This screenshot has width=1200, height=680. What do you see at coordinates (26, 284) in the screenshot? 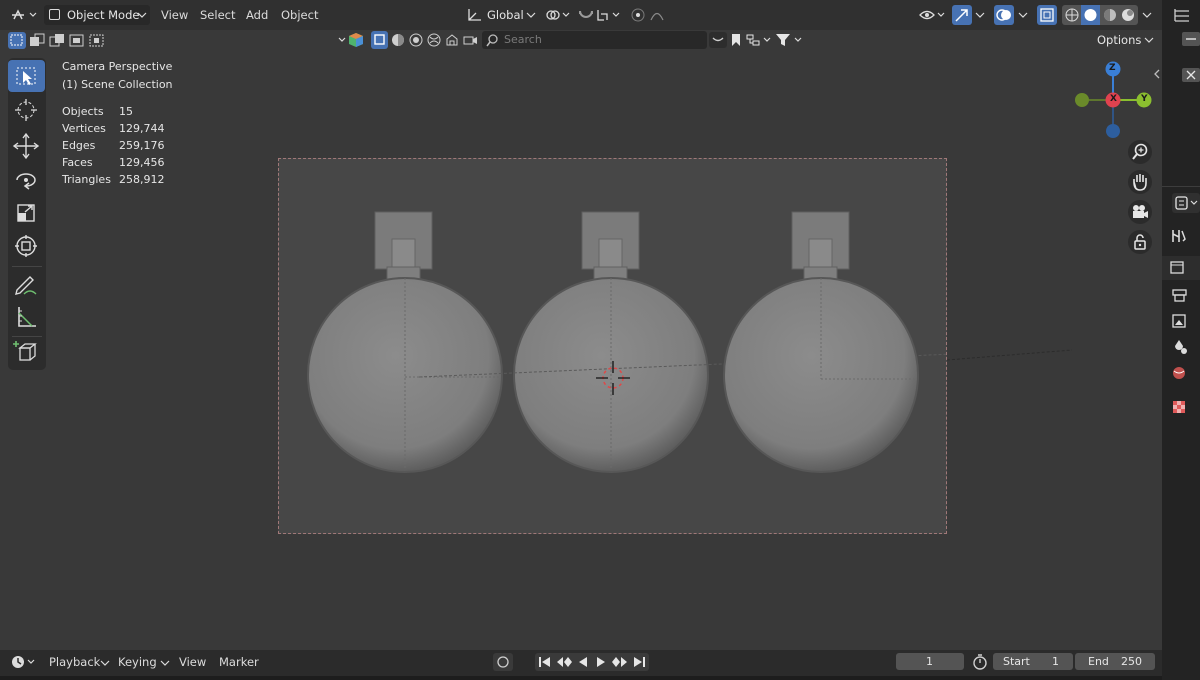
I see `tool-annotate` at bounding box center [26, 284].